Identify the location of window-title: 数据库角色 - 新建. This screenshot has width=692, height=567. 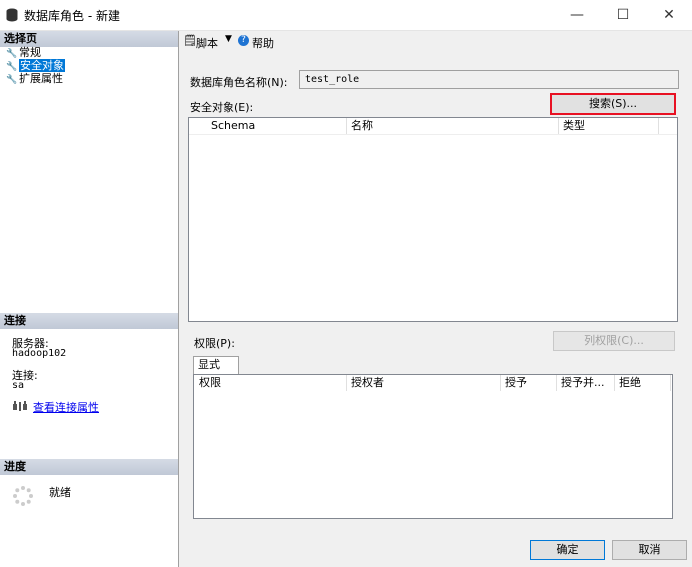
(72, 16).